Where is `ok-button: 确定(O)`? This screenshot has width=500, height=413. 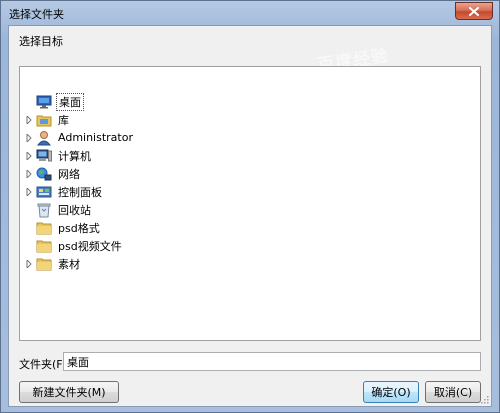
ok-button: 确定(O) is located at coordinates (391, 392).